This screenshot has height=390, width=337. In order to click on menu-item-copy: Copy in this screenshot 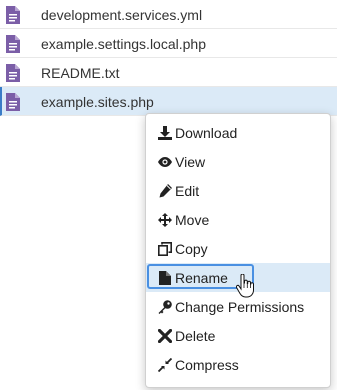, I will do `click(238, 248)`.